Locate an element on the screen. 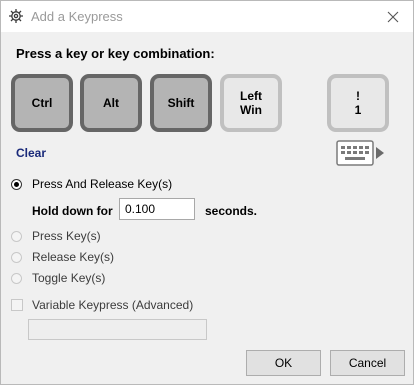 The width and height of the screenshot is (414, 385). key-prompt-label: Press a key or key combination: is located at coordinates (115, 53).